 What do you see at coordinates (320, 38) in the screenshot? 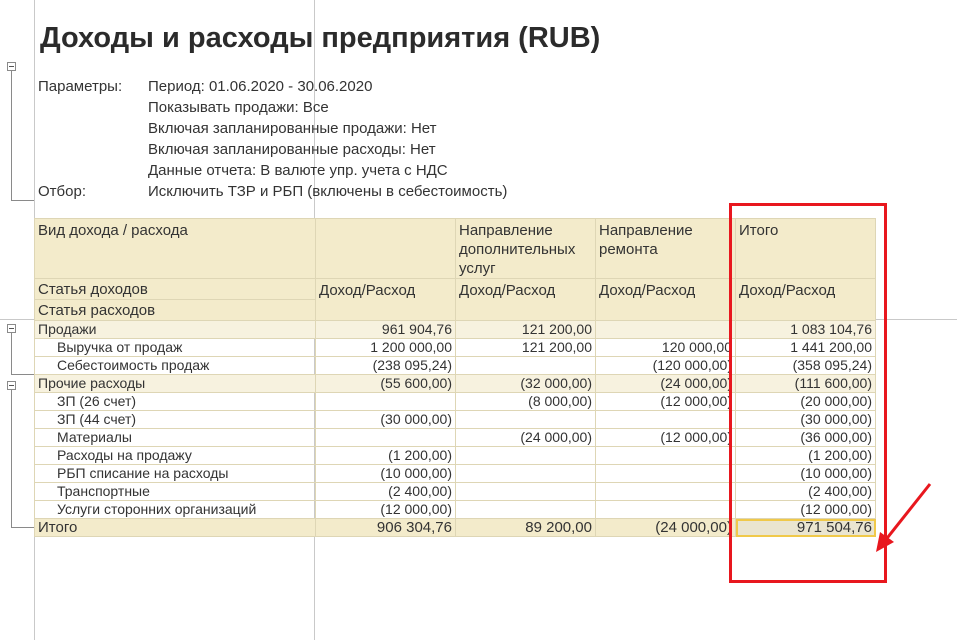
I see `report-title: Доходы и расходы предприятия (RUB)` at bounding box center [320, 38].